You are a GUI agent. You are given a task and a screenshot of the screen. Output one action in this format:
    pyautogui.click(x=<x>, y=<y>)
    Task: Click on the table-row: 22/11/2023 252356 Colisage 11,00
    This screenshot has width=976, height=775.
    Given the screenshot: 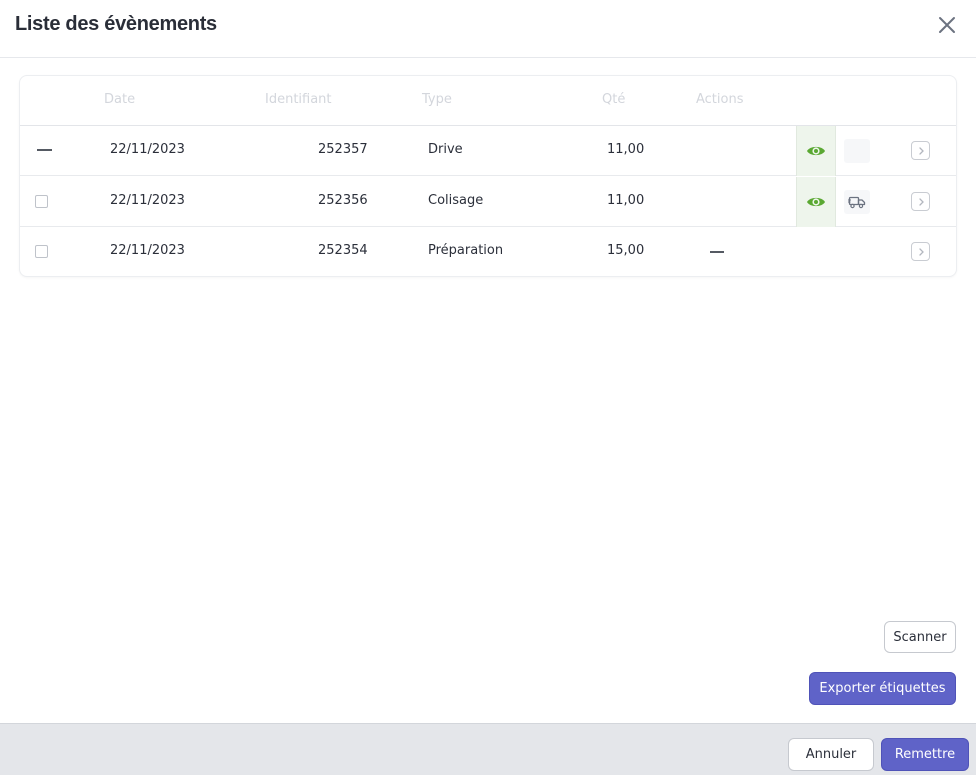 What is the action you would take?
    pyautogui.click(x=488, y=202)
    